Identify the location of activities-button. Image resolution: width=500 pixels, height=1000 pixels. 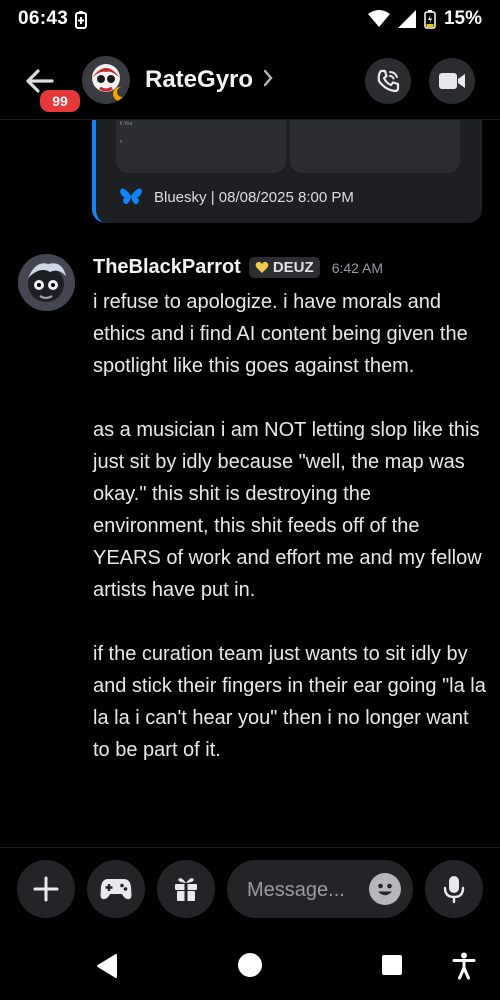
(116, 889).